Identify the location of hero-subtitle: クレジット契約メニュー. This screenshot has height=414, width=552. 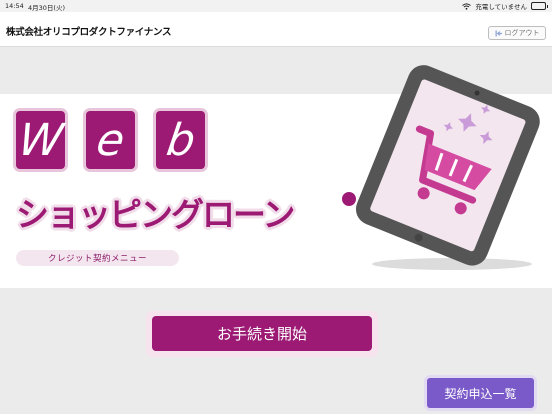
(97, 258).